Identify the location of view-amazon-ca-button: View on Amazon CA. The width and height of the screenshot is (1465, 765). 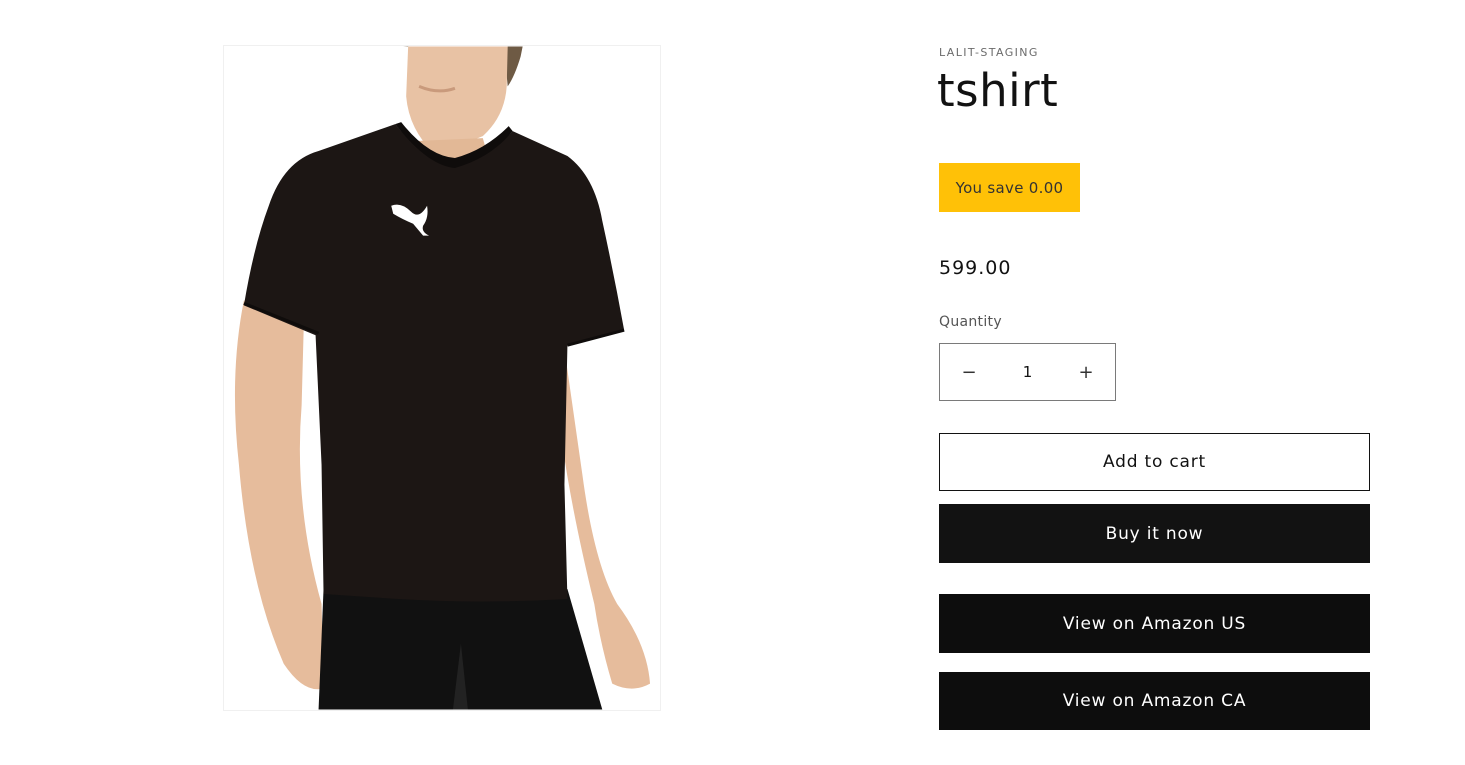
(1154, 701).